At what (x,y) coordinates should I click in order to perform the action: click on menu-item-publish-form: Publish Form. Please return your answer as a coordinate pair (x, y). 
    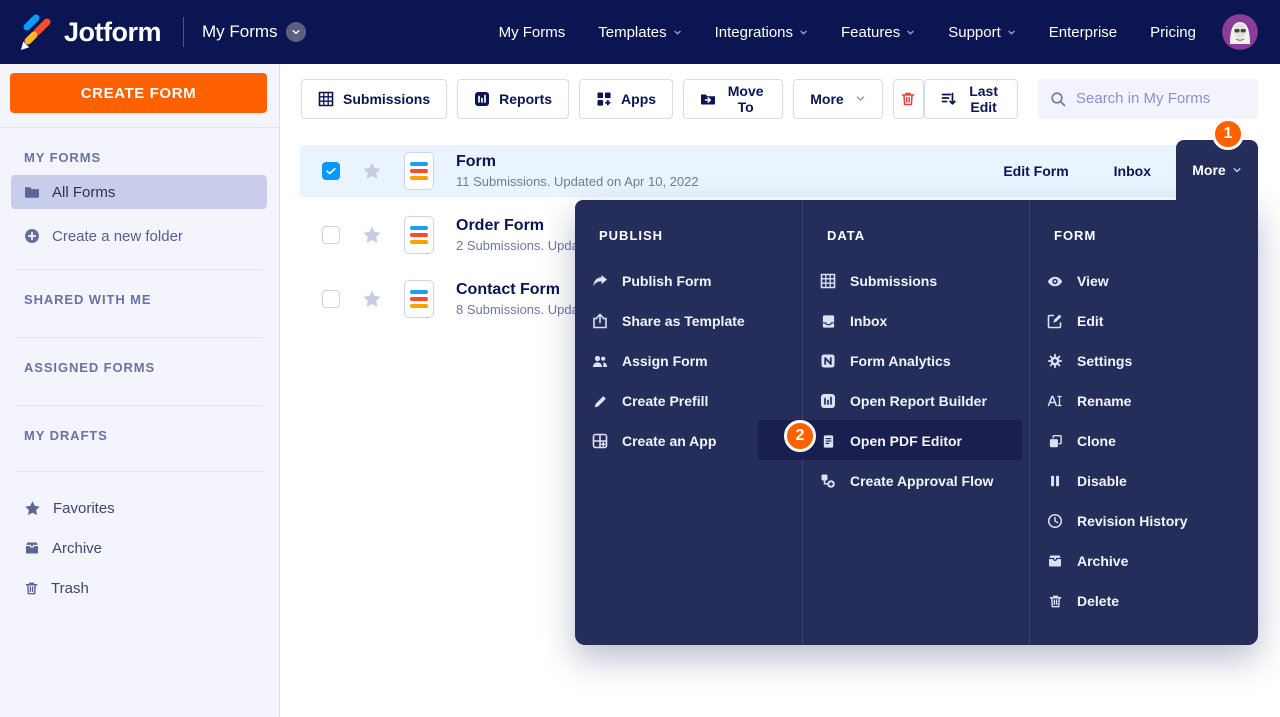
    Looking at the image, I should click on (688, 281).